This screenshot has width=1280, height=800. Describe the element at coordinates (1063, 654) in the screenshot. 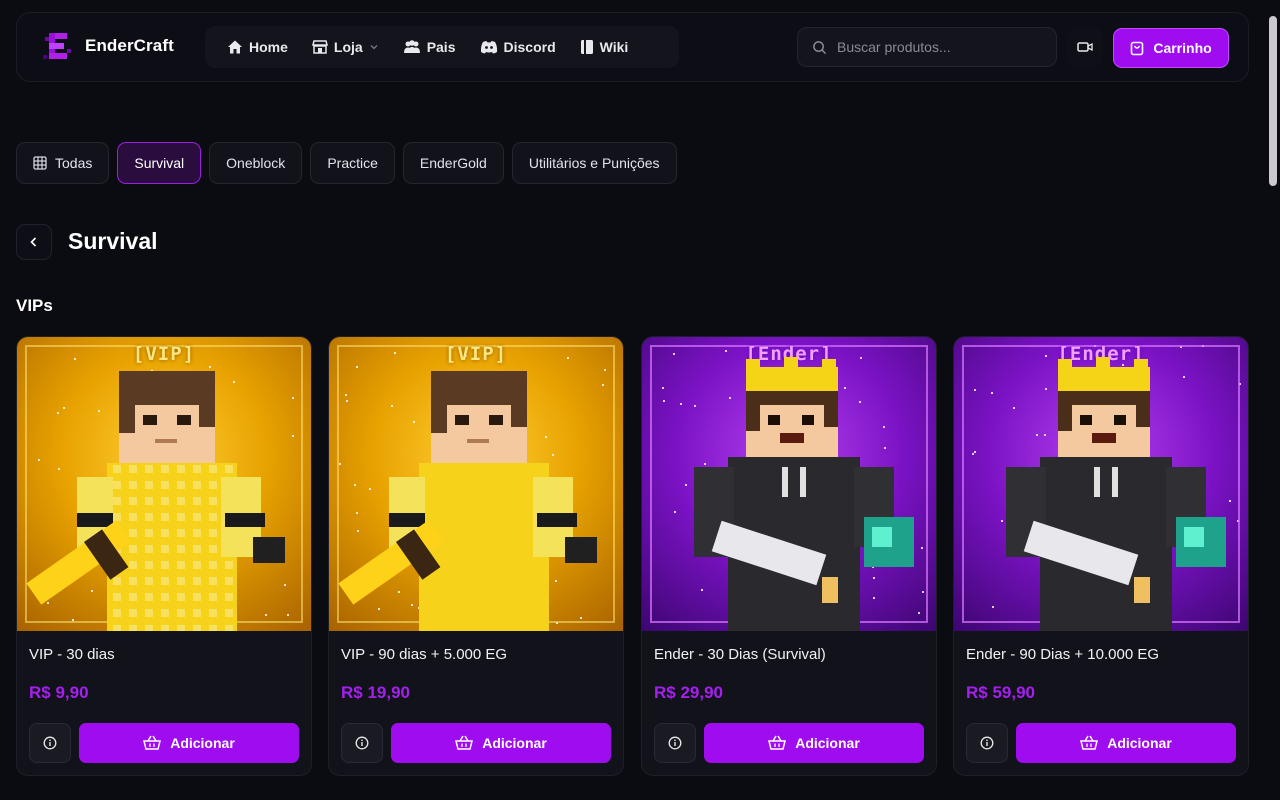

I see `product-name: Ender - 90 Dias + 10.000 EG` at that location.